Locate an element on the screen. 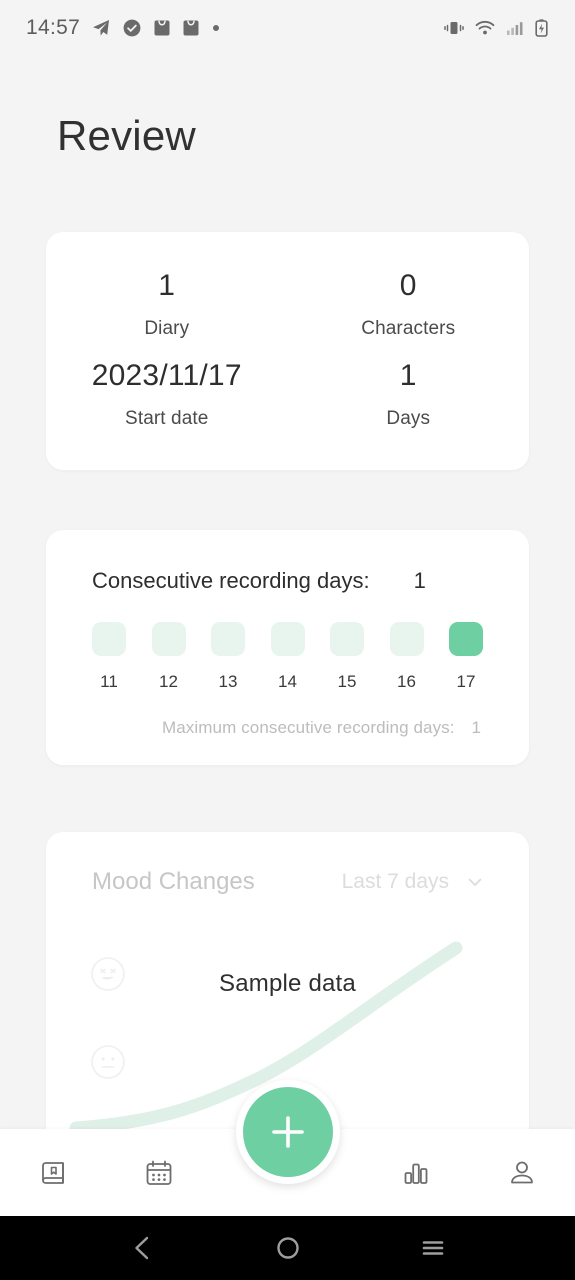 The width and height of the screenshot is (575, 1280). calendar-icon is located at coordinates (159, 1172).